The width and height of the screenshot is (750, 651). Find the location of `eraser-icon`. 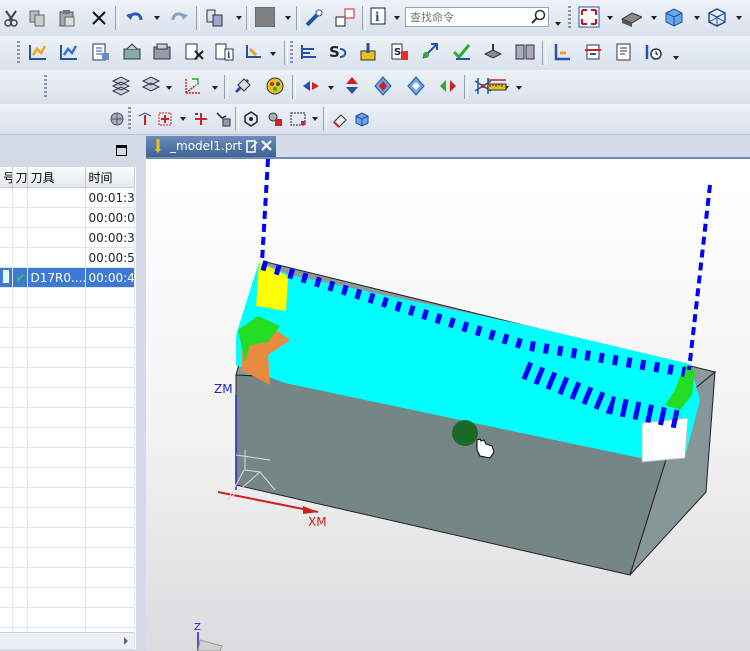

eraser-icon is located at coordinates (340, 119).